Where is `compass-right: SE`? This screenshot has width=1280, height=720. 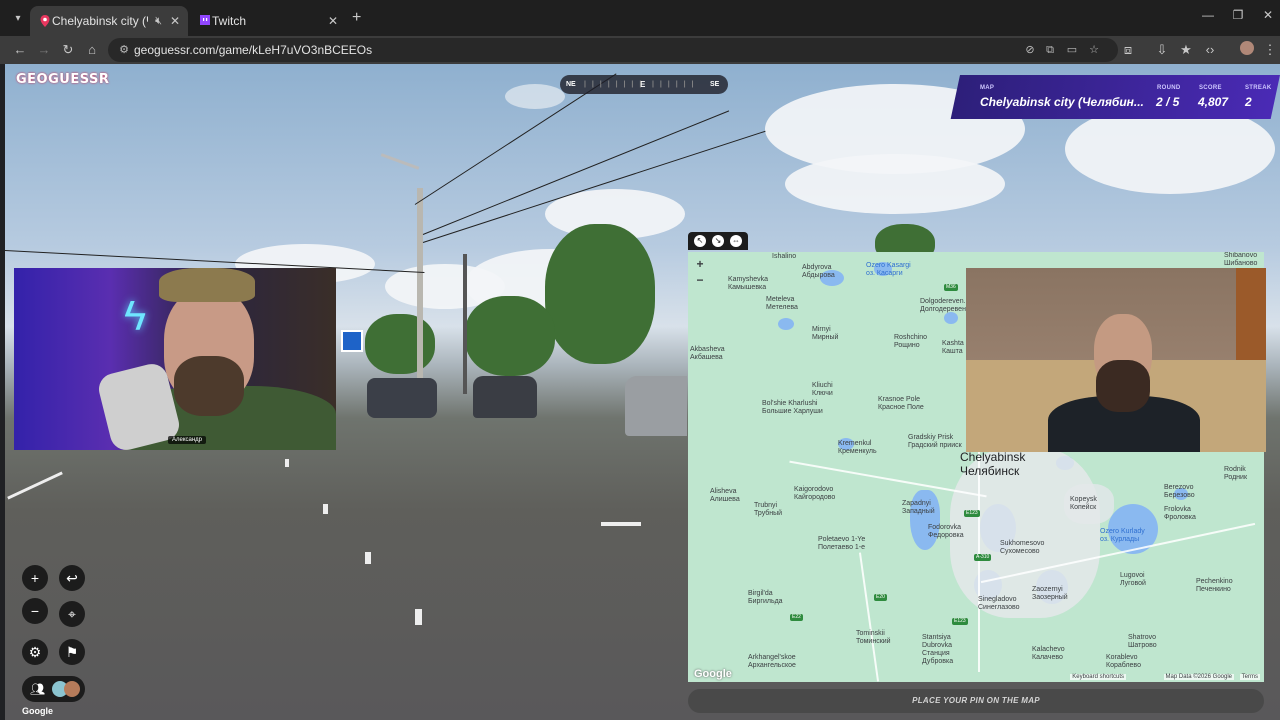 compass-right: SE is located at coordinates (715, 84).